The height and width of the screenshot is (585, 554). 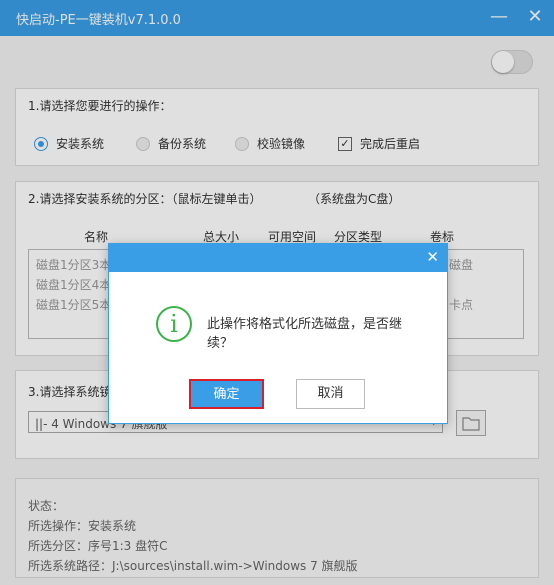 I want to click on dialog-message: 此操作将格式化所选磁盘，是否继续？, so click(x=305, y=334).